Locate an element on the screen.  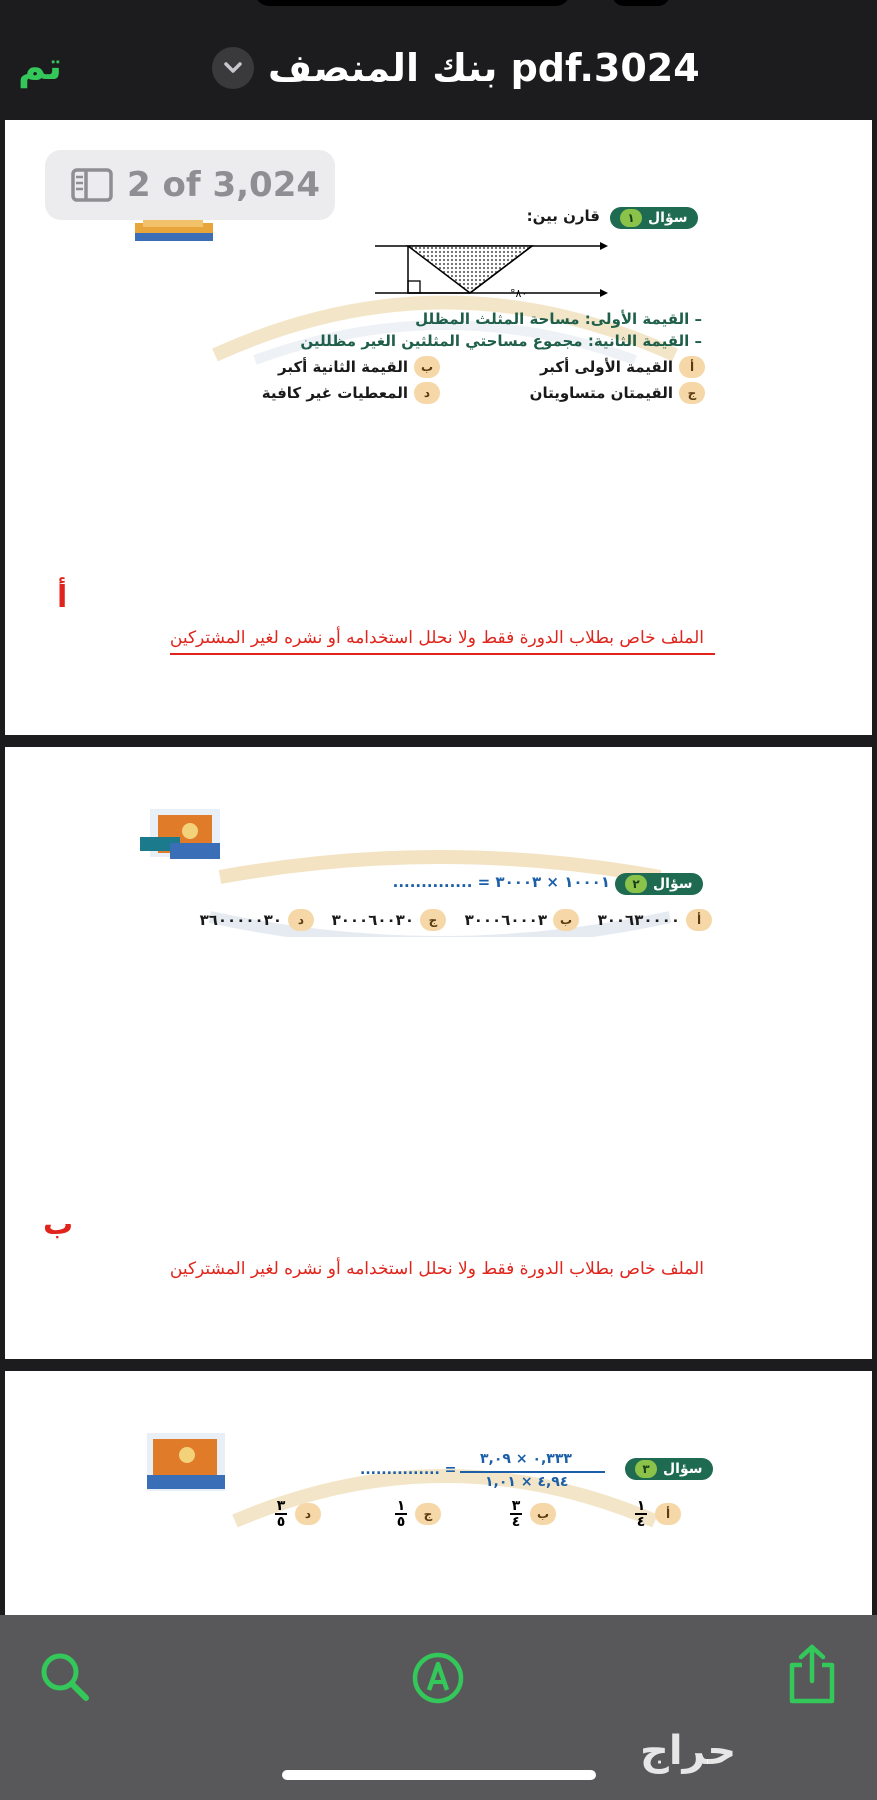
haraj-watermark: حراج is located at coordinates (688, 1751).